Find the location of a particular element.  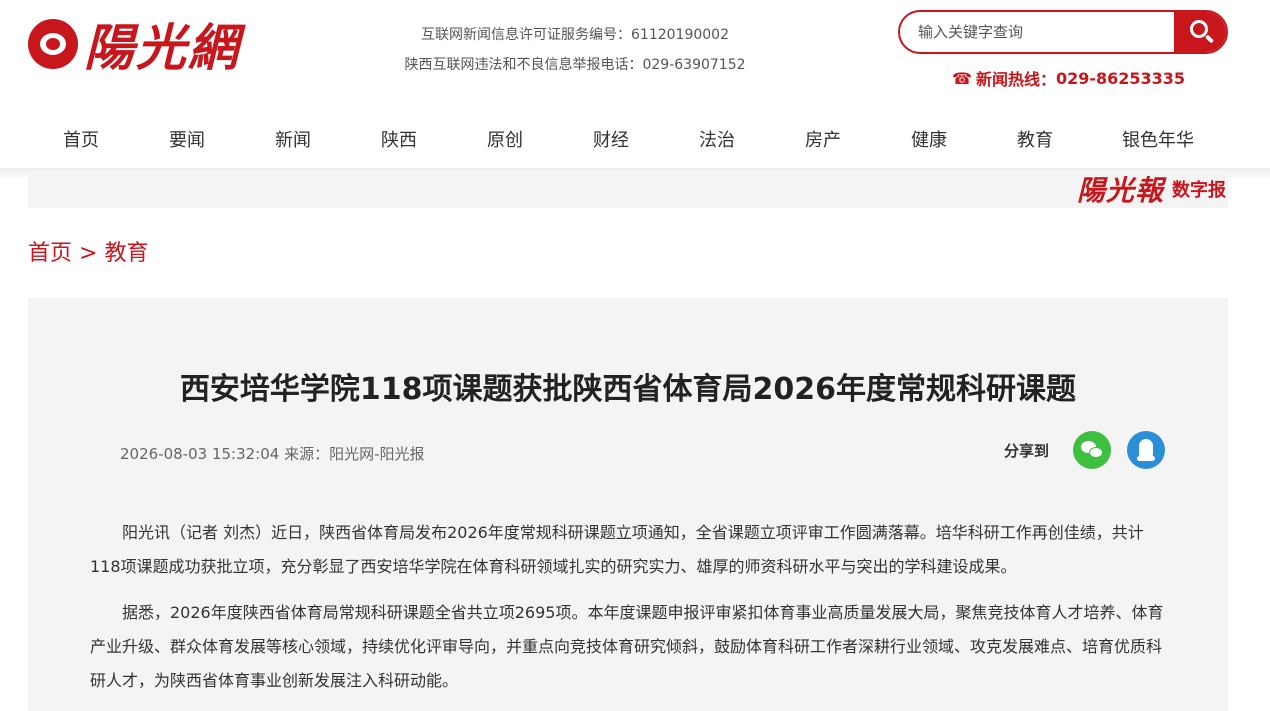

breadcrumb-current: 教育 is located at coordinates (126, 253).